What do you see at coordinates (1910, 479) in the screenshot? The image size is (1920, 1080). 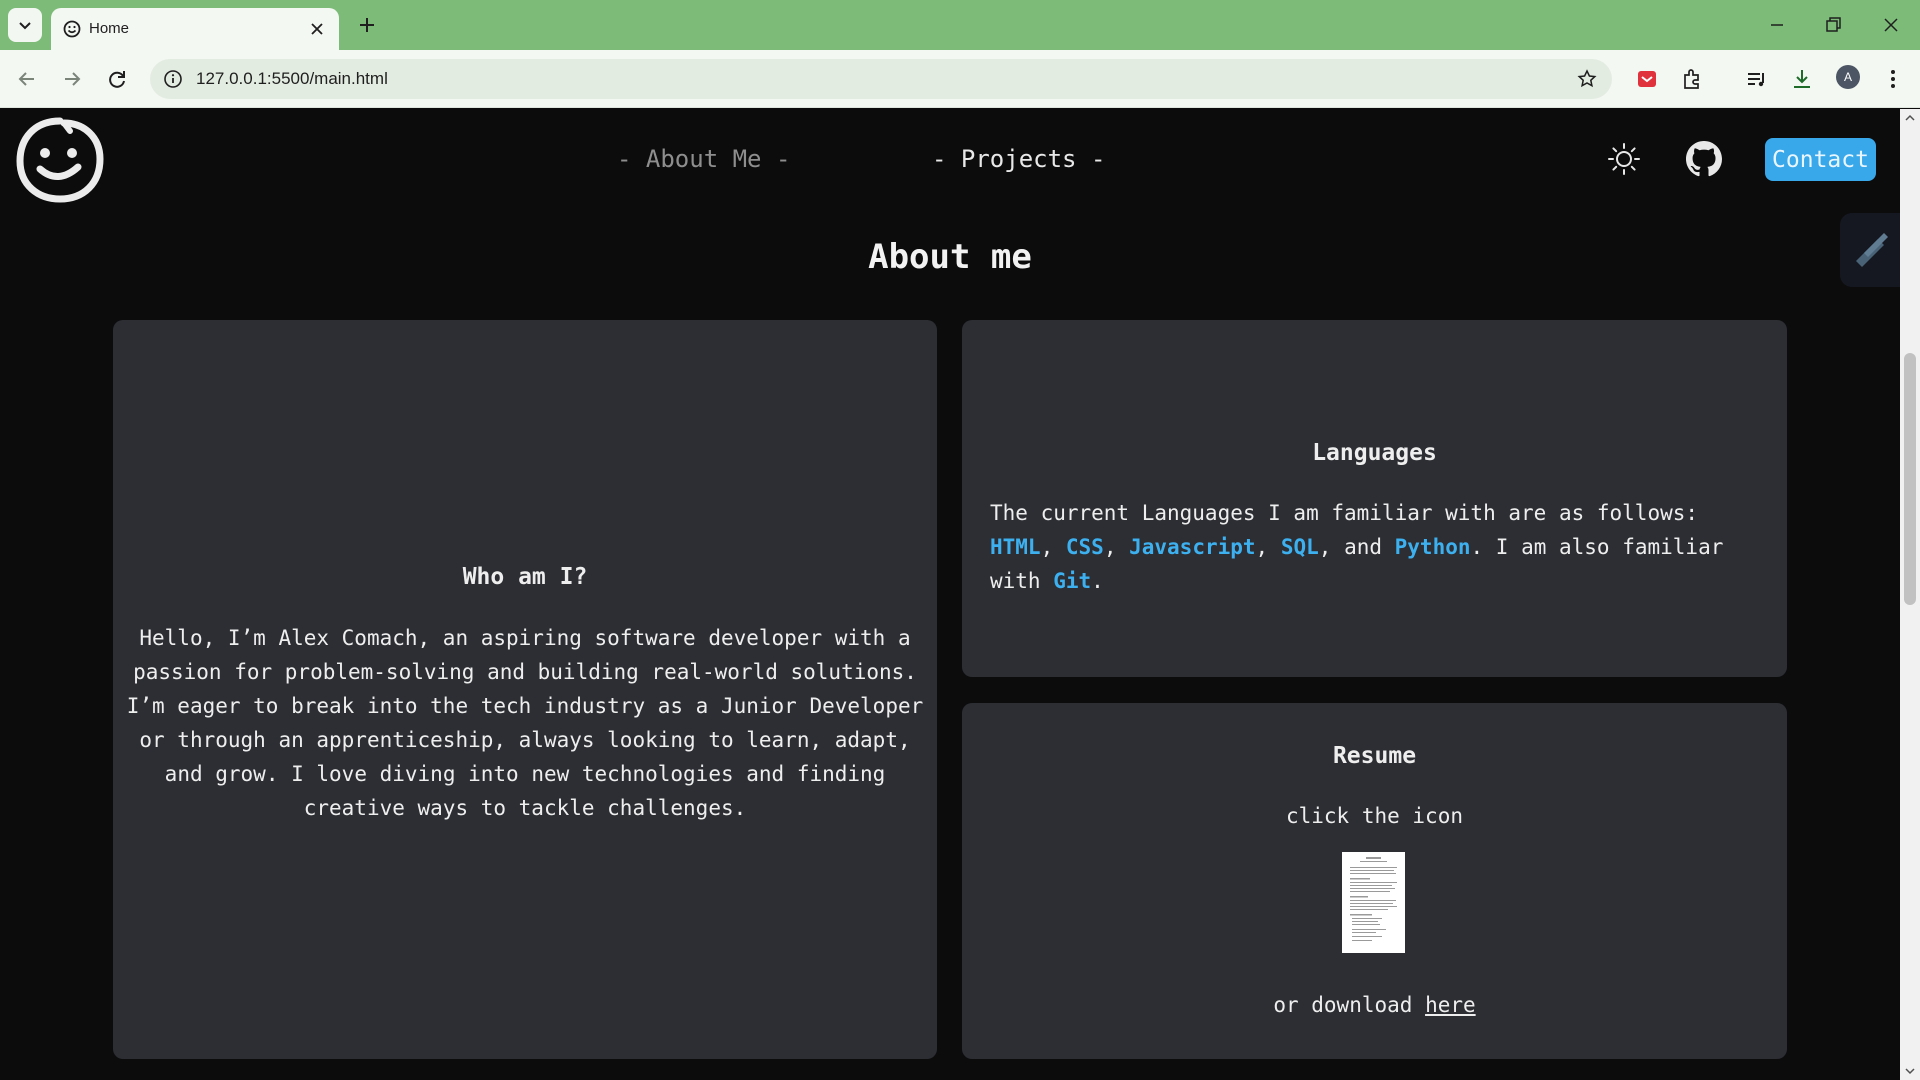 I see `scrollbar-thumb` at bounding box center [1910, 479].